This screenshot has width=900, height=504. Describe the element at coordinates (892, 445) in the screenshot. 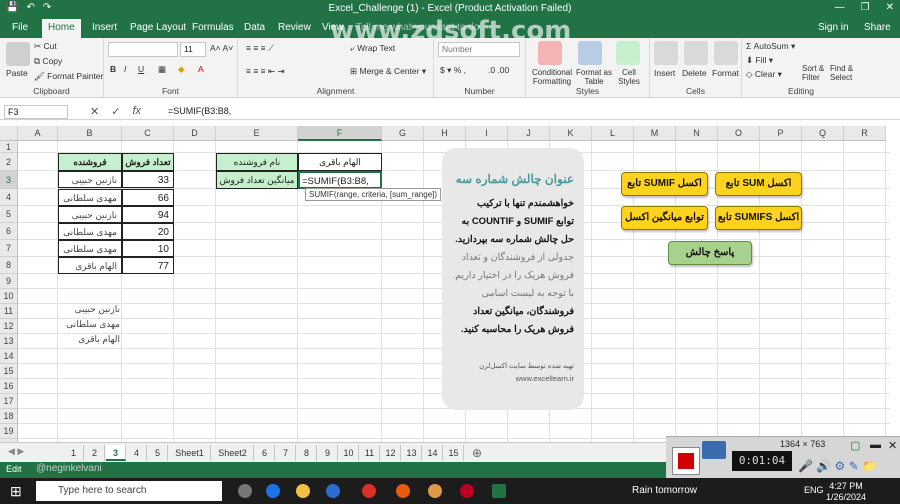

I see `close-recorder-icon: ✕` at that location.